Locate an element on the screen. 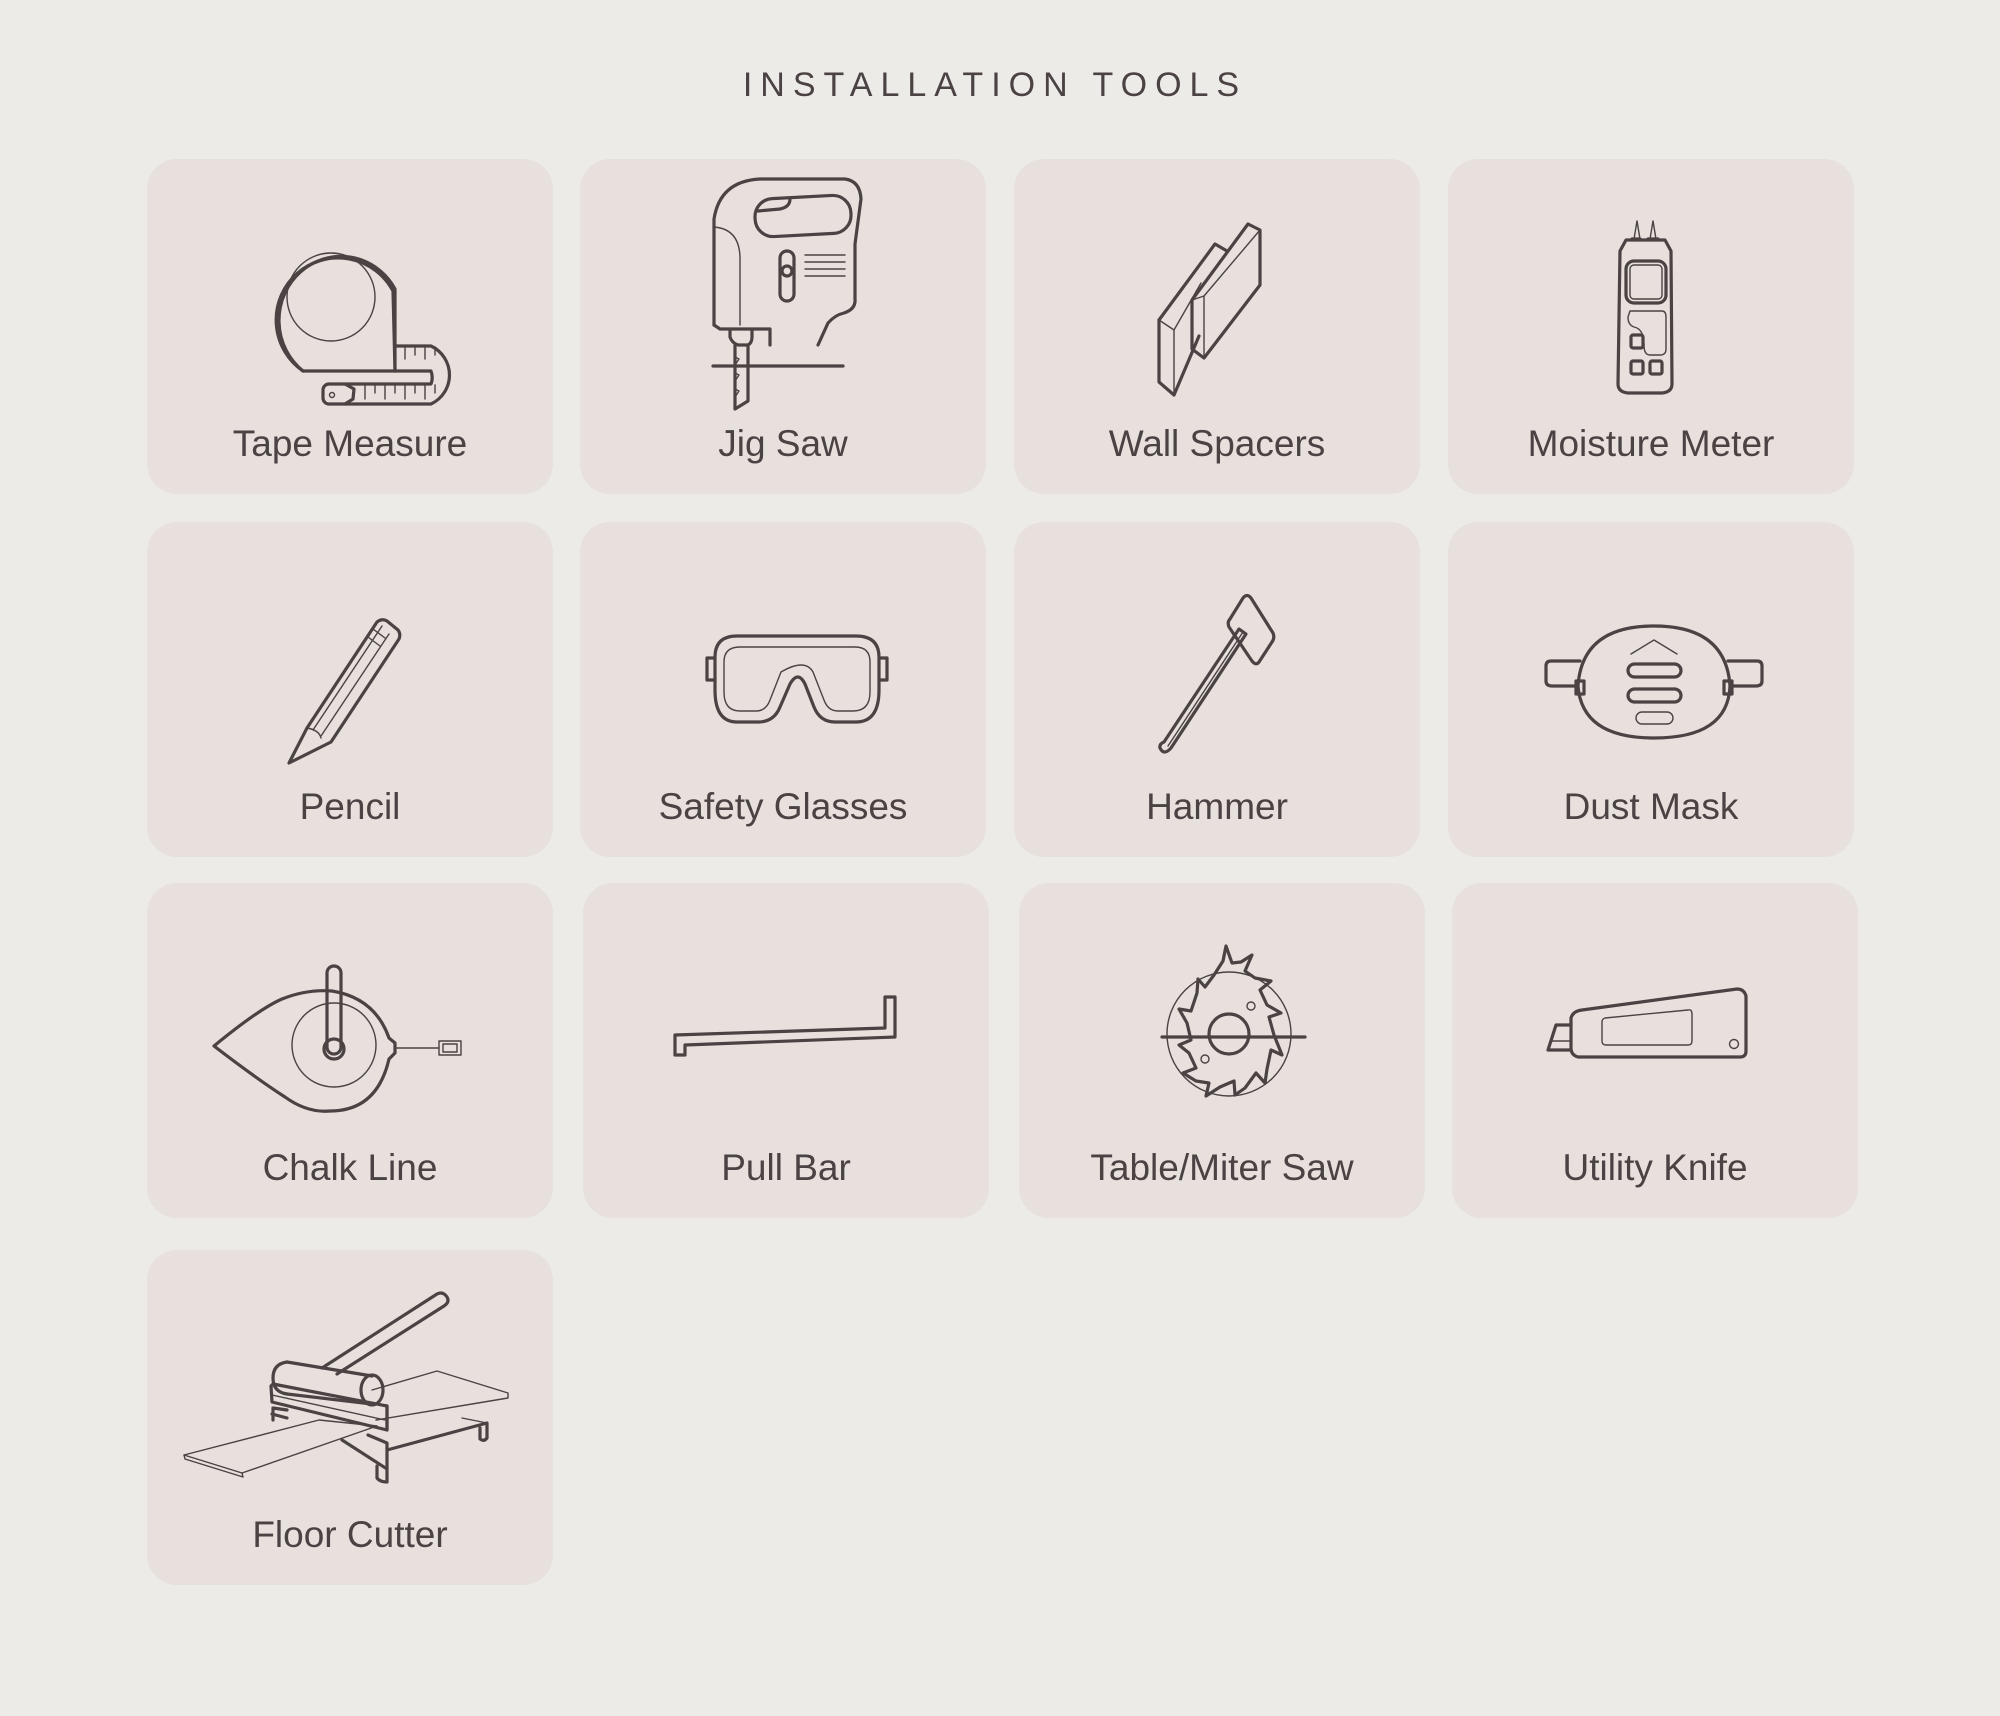 This screenshot has height=1716, width=2000. tool-card-jig-saw: Jig Saw is located at coordinates (783, 326).